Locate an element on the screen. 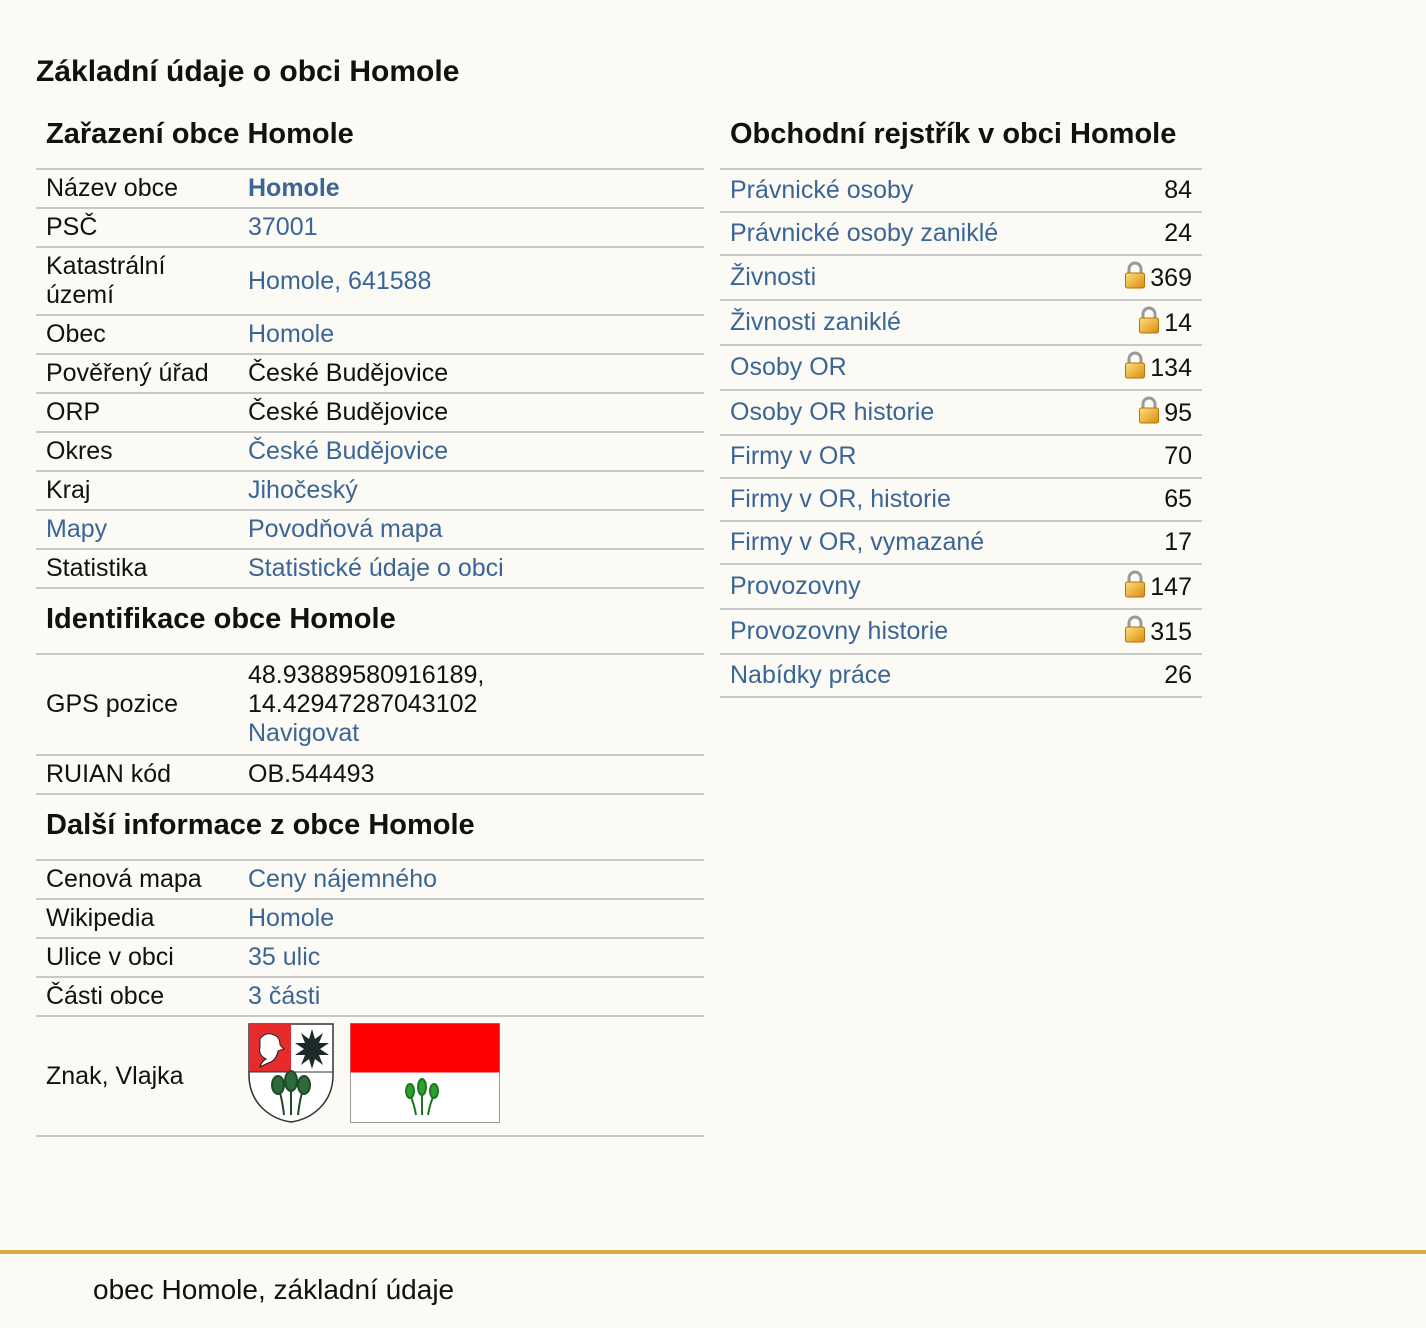 The height and width of the screenshot is (1328, 1426). table-row: Živnosti 369 is located at coordinates (961, 278).